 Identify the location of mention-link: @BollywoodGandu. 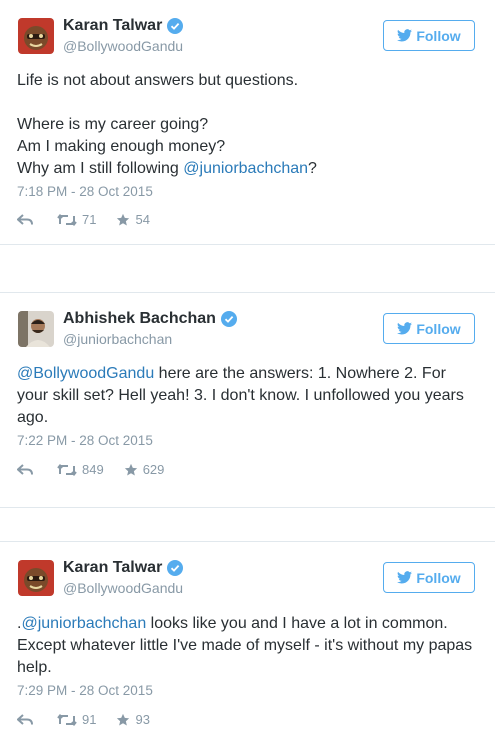
(85, 373).